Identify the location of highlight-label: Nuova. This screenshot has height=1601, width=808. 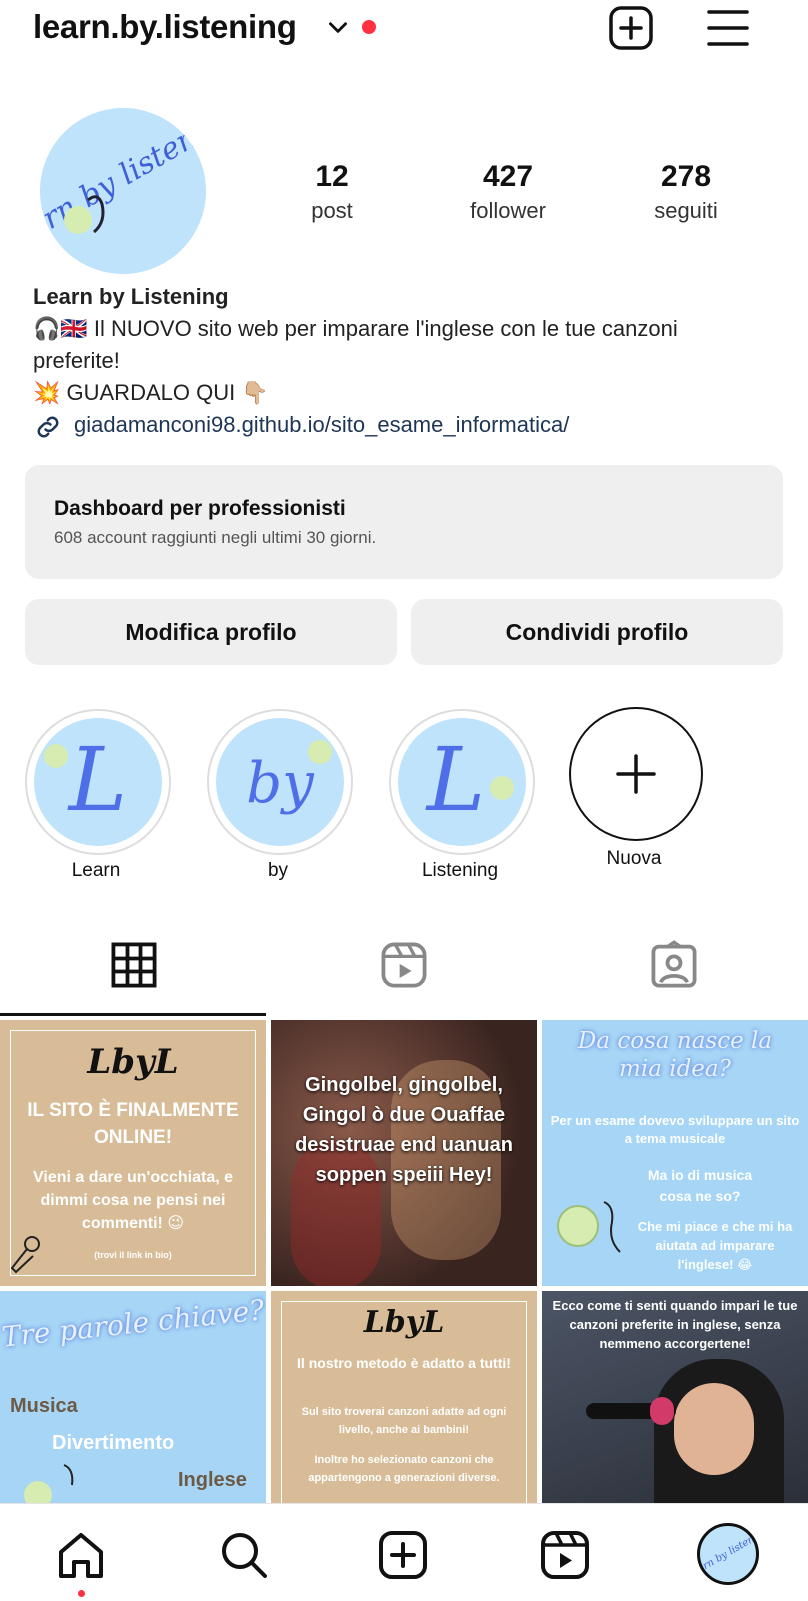
(634, 858).